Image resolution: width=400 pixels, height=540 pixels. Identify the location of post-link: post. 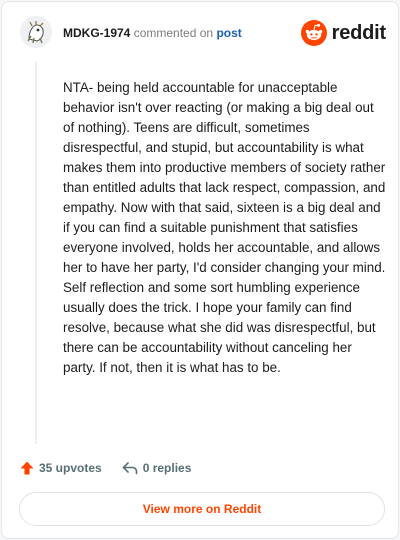
(228, 33).